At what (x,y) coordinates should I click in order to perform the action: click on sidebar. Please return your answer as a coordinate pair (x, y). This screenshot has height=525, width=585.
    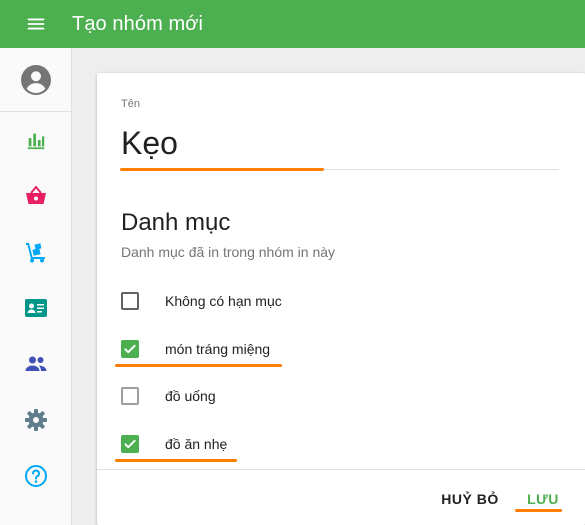
    Looking at the image, I should click on (36, 286).